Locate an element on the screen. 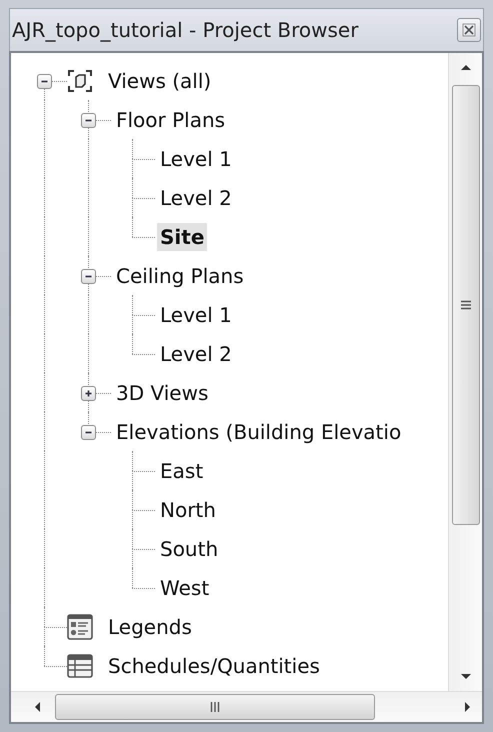 This screenshot has height=732, width=493. tree-item: Site is located at coordinates (182, 236).